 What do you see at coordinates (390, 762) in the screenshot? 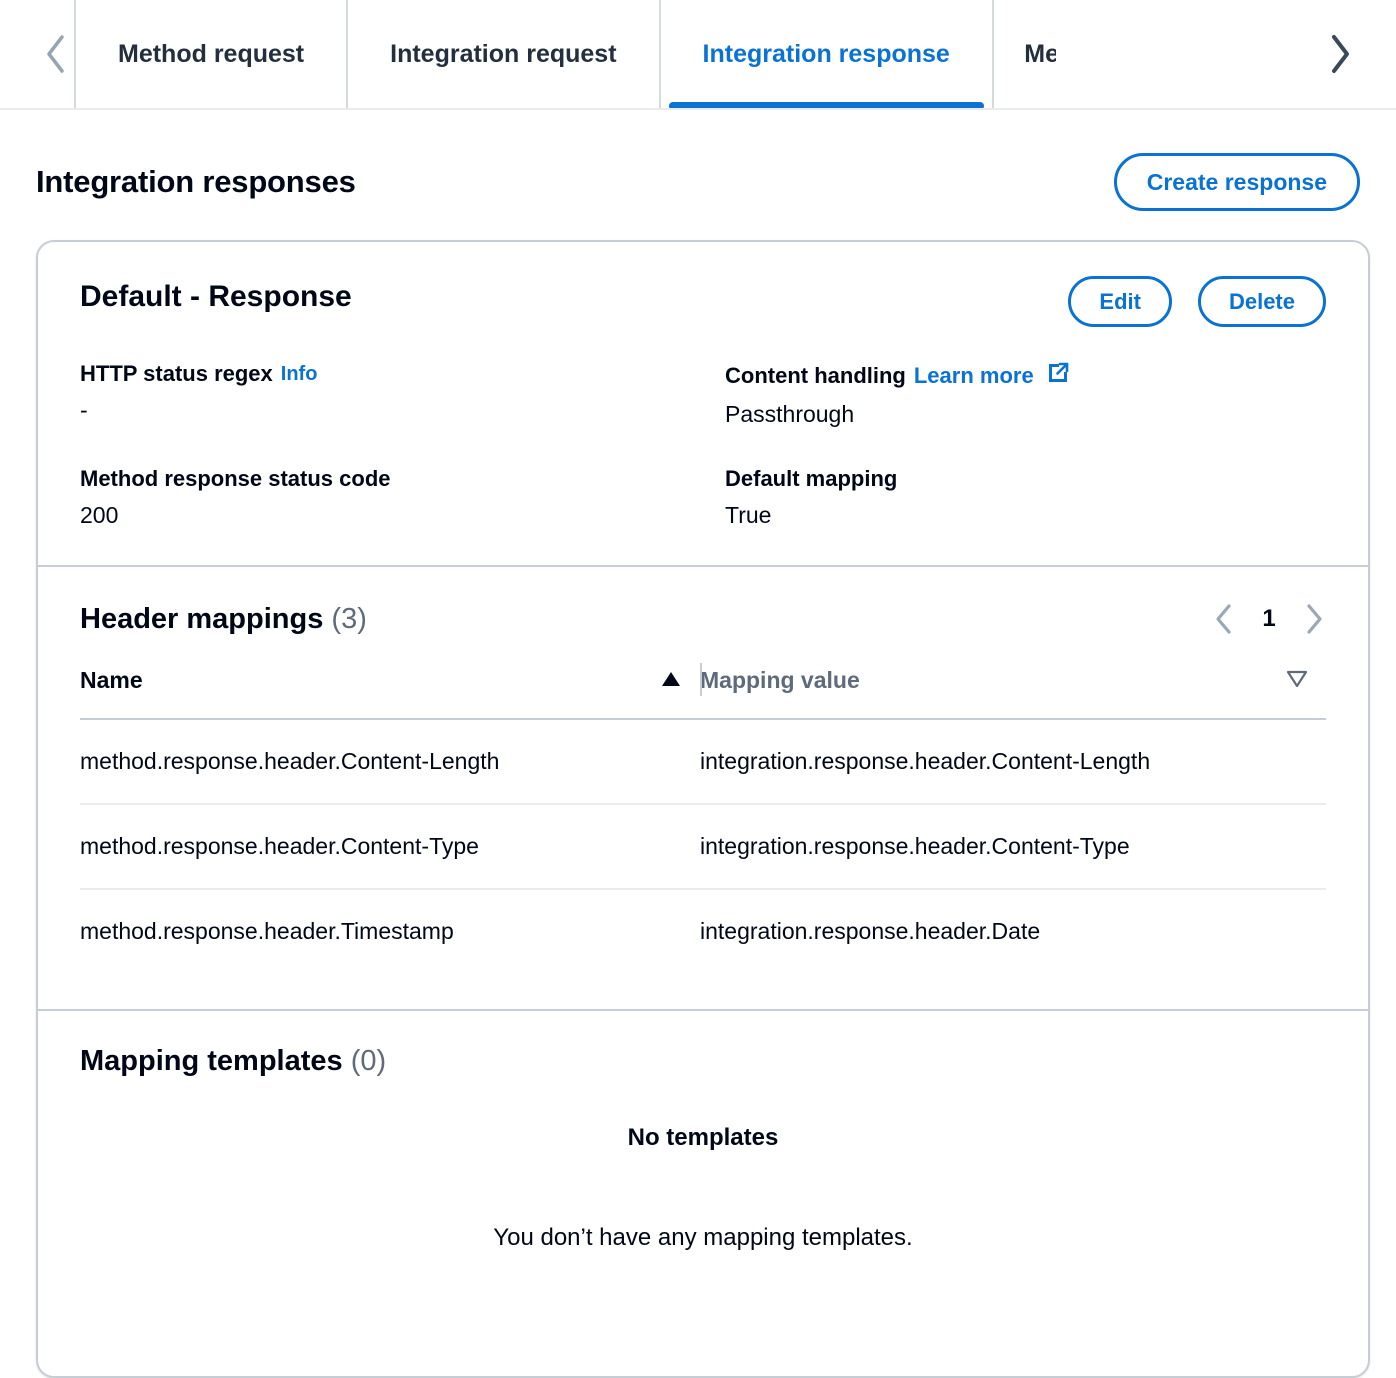
I see `cell-name: method.response.header.Content-Length` at bounding box center [390, 762].